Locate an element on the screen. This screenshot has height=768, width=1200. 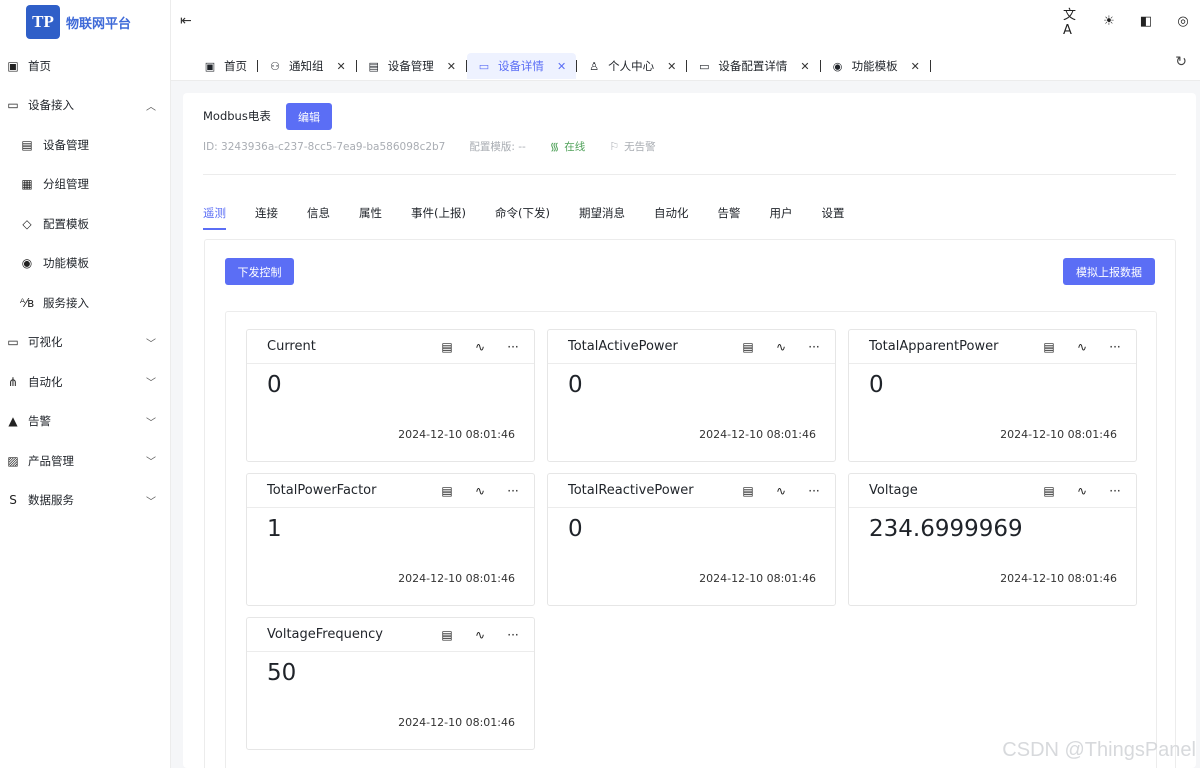
sidebar-item-label: 分组管理 is located at coordinates (66, 184).